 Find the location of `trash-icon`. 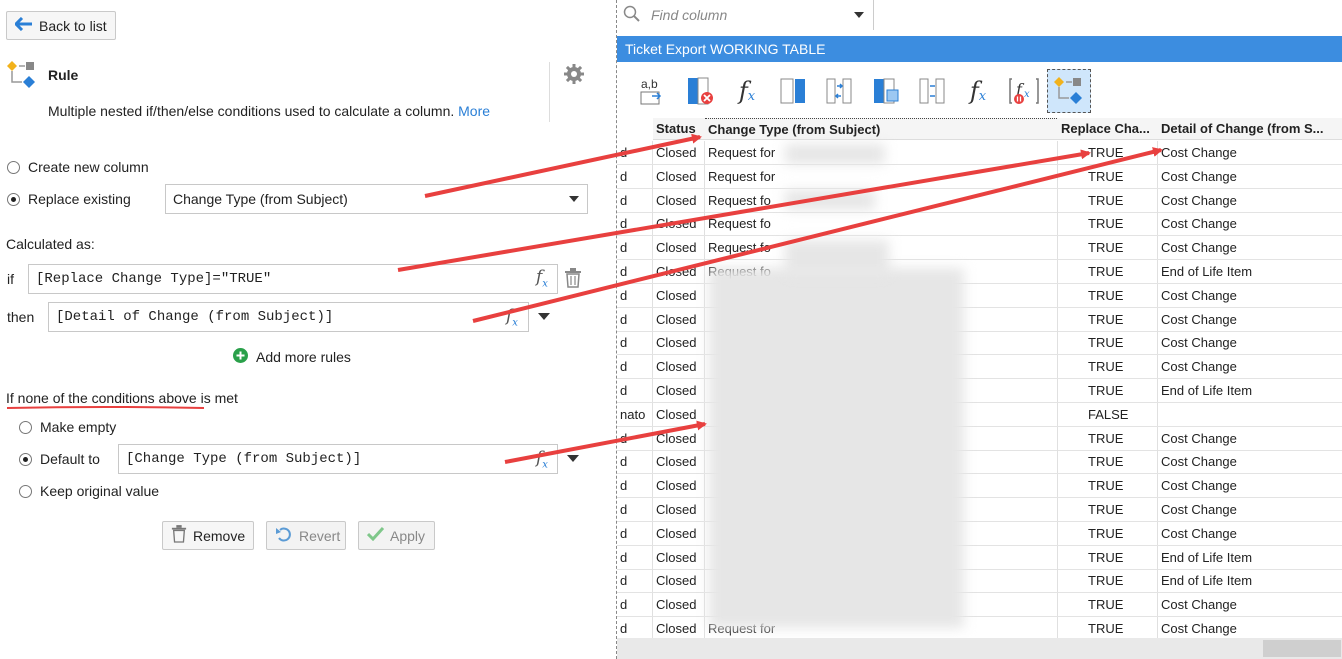

trash-icon is located at coordinates (573, 279).